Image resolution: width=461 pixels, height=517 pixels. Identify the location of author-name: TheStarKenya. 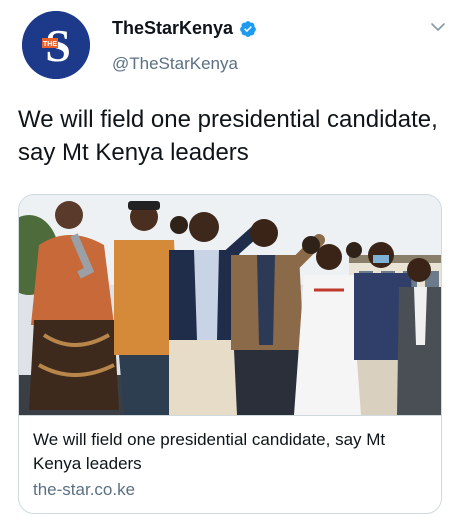
(184, 28).